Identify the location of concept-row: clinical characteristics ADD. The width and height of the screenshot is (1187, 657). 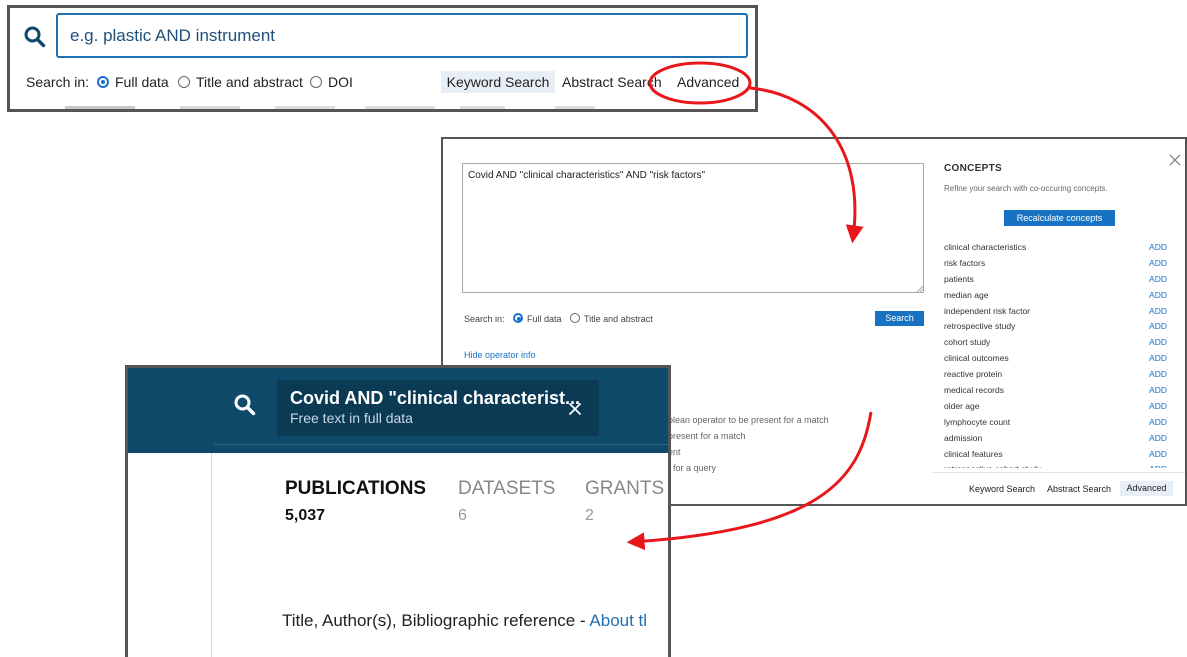
(1055, 248).